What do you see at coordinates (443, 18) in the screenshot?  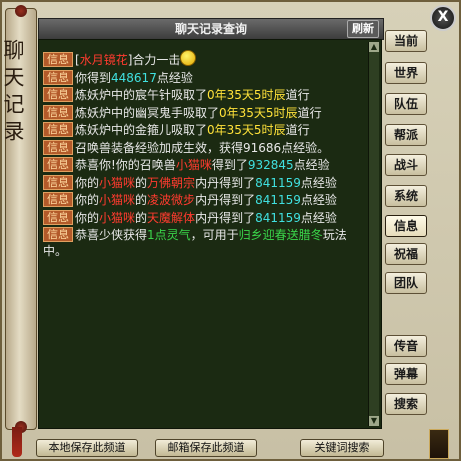 I see `close-button: X` at bounding box center [443, 18].